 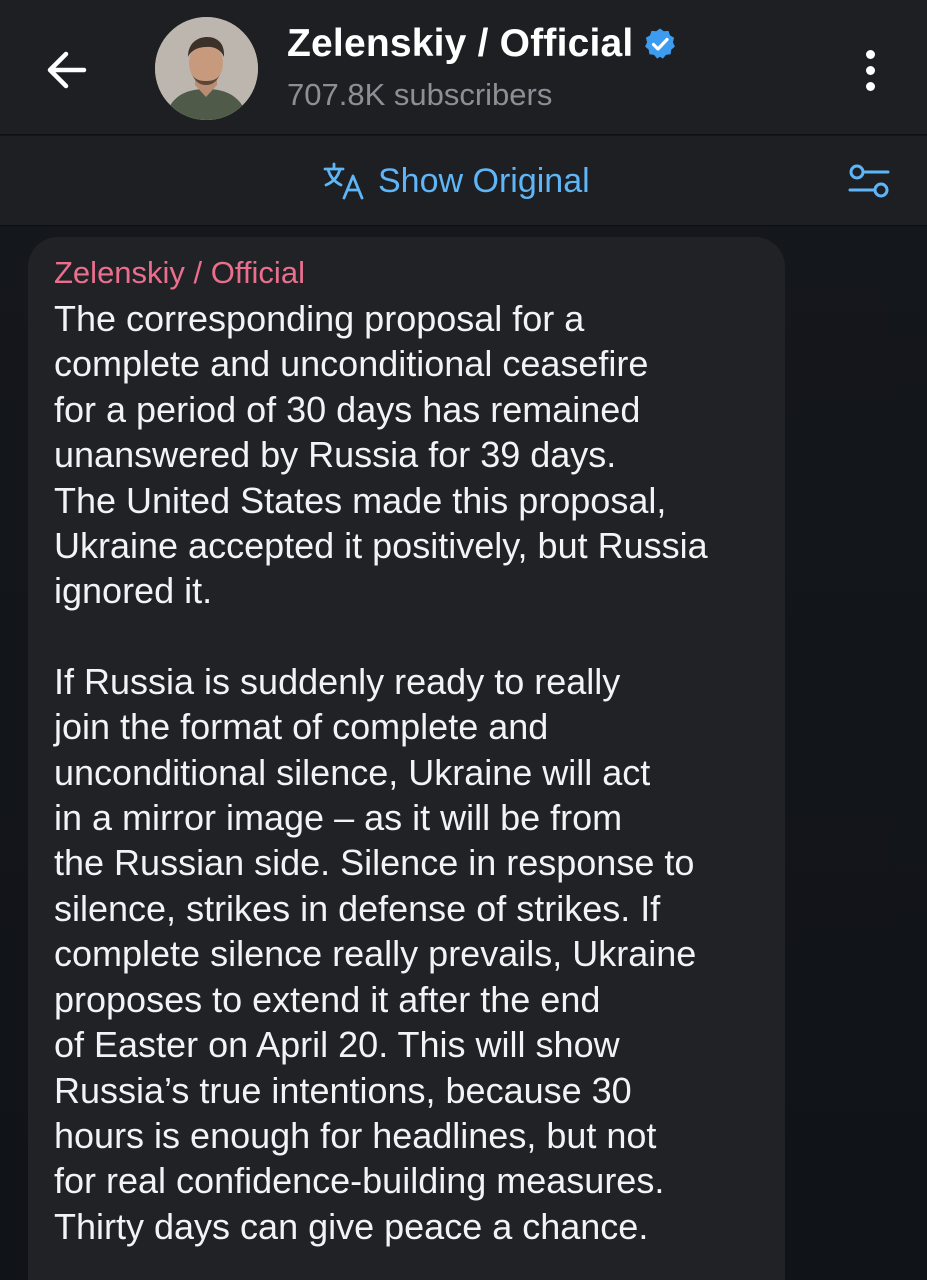 I want to click on subscriber-count: 707.8K subscribers, so click(x=420, y=94).